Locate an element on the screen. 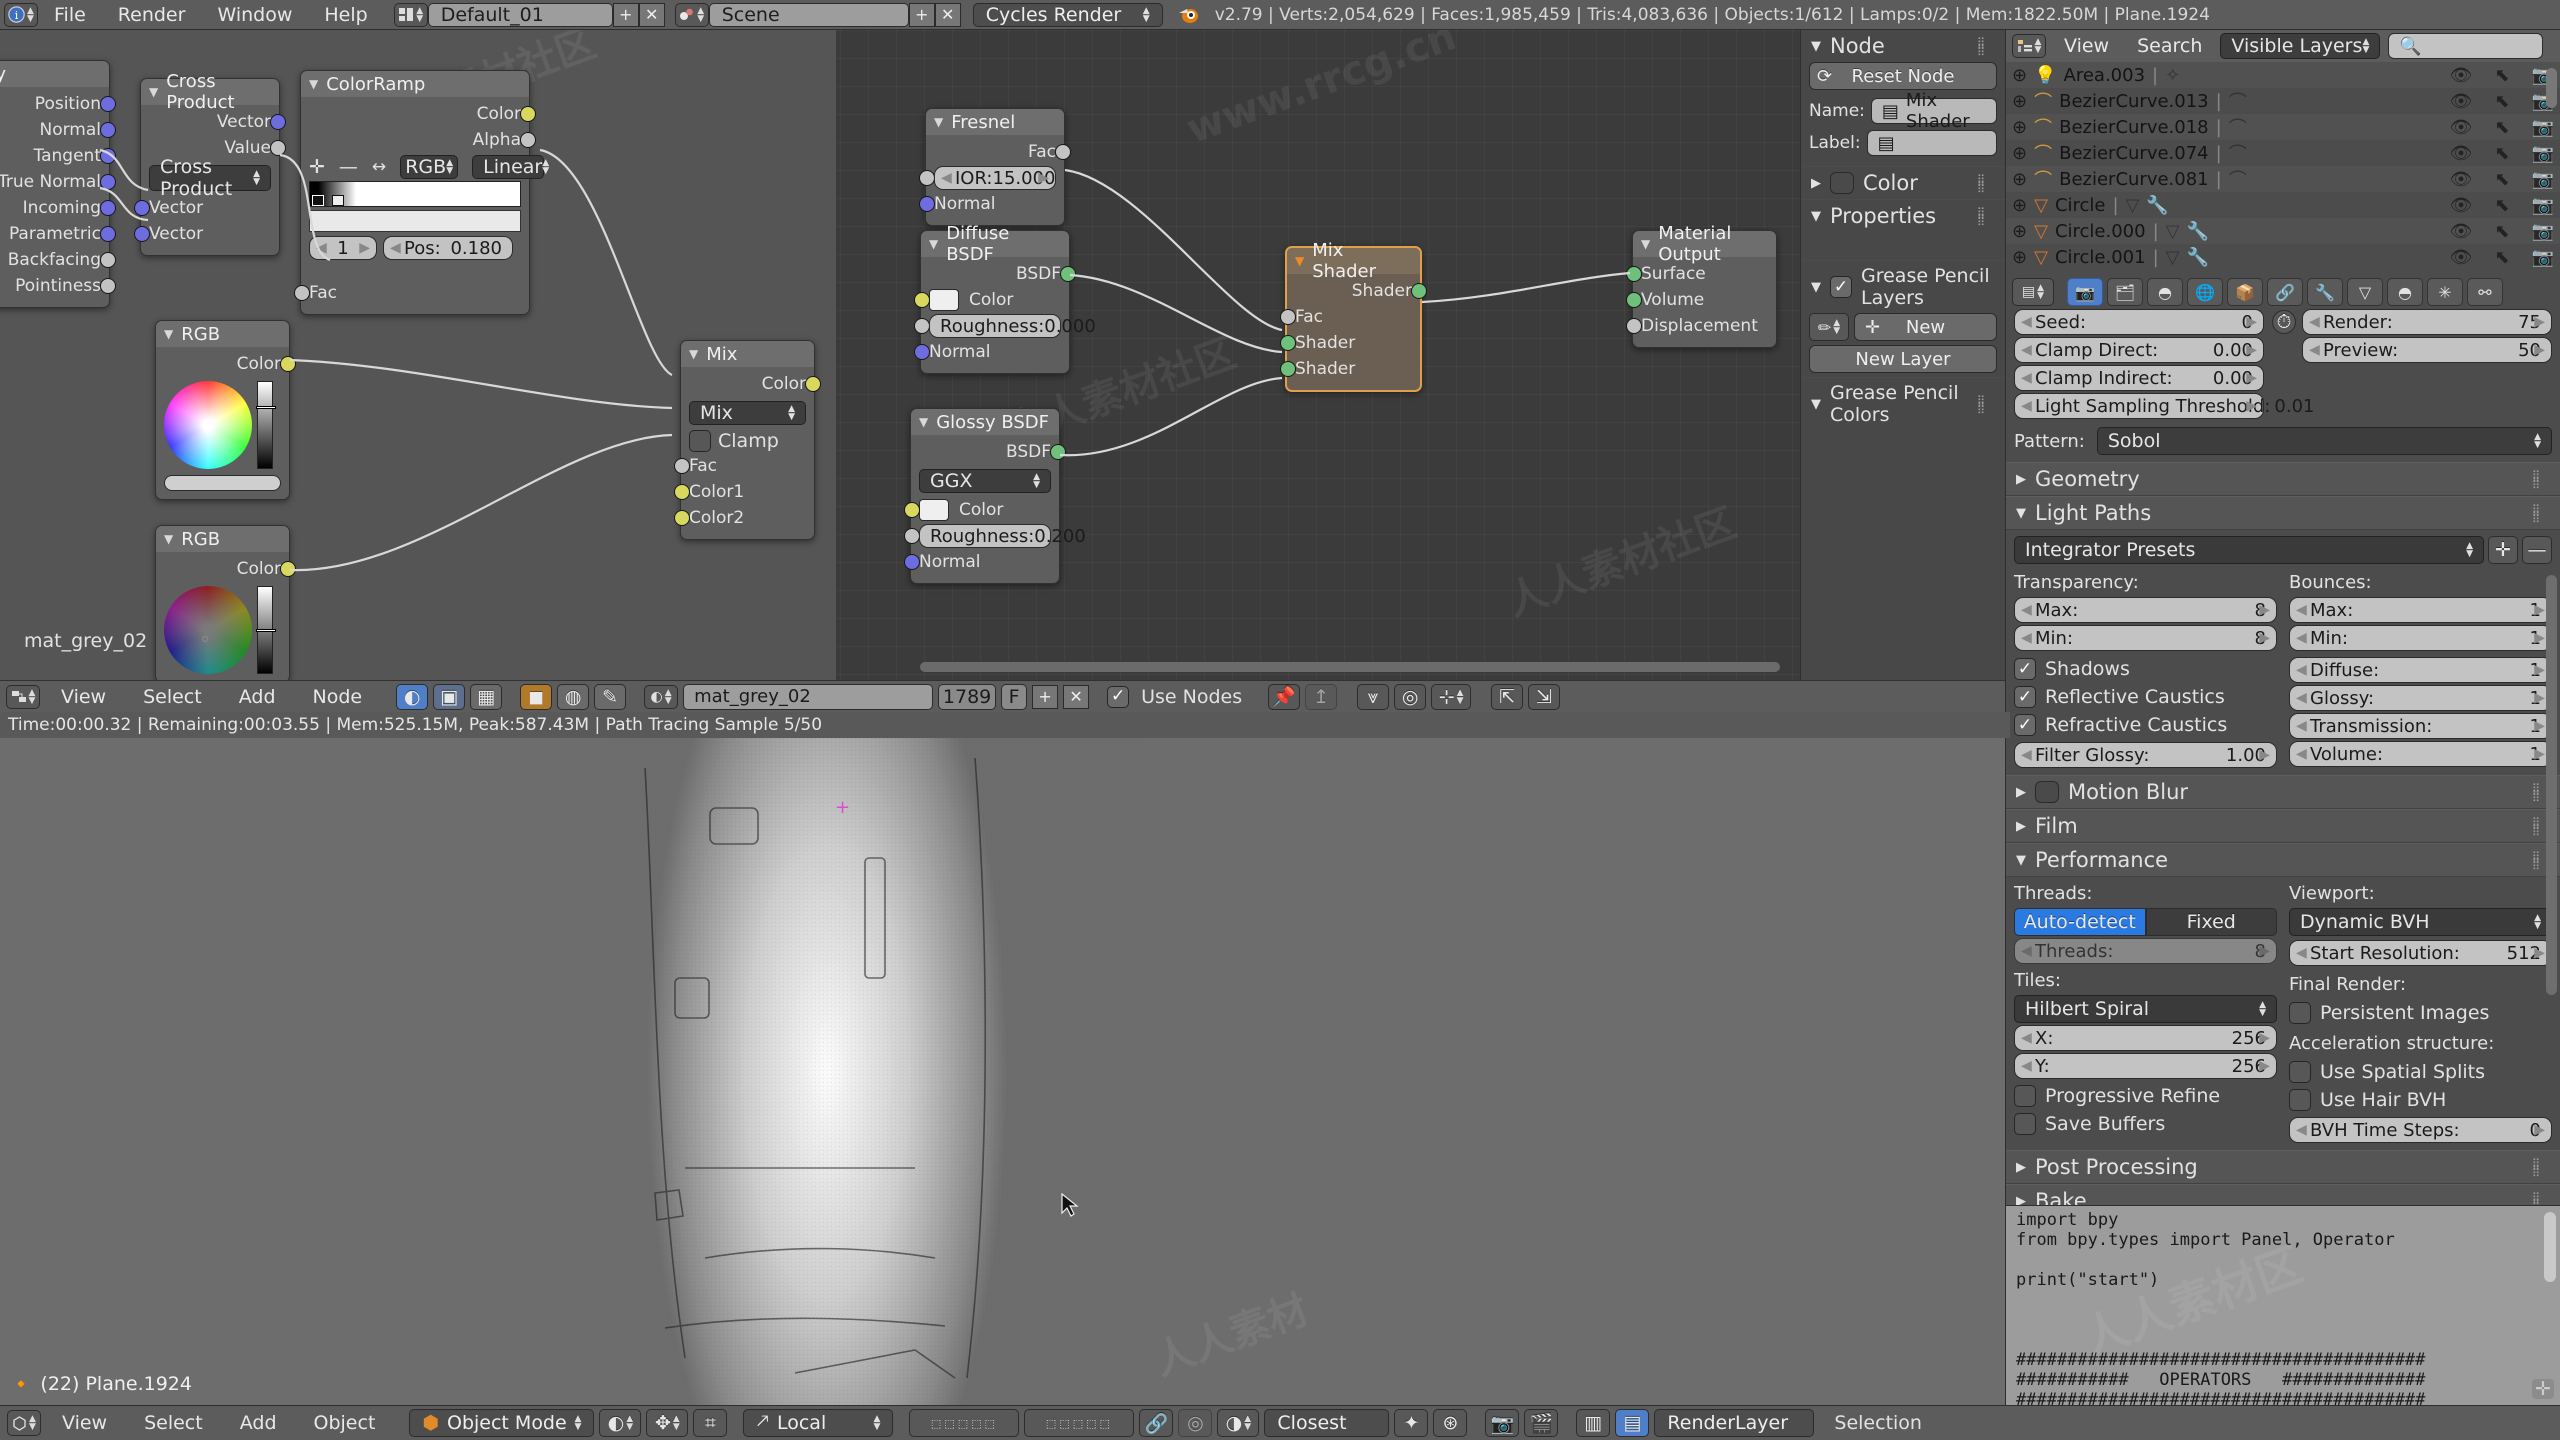  new-material-button: + is located at coordinates (1045, 696).